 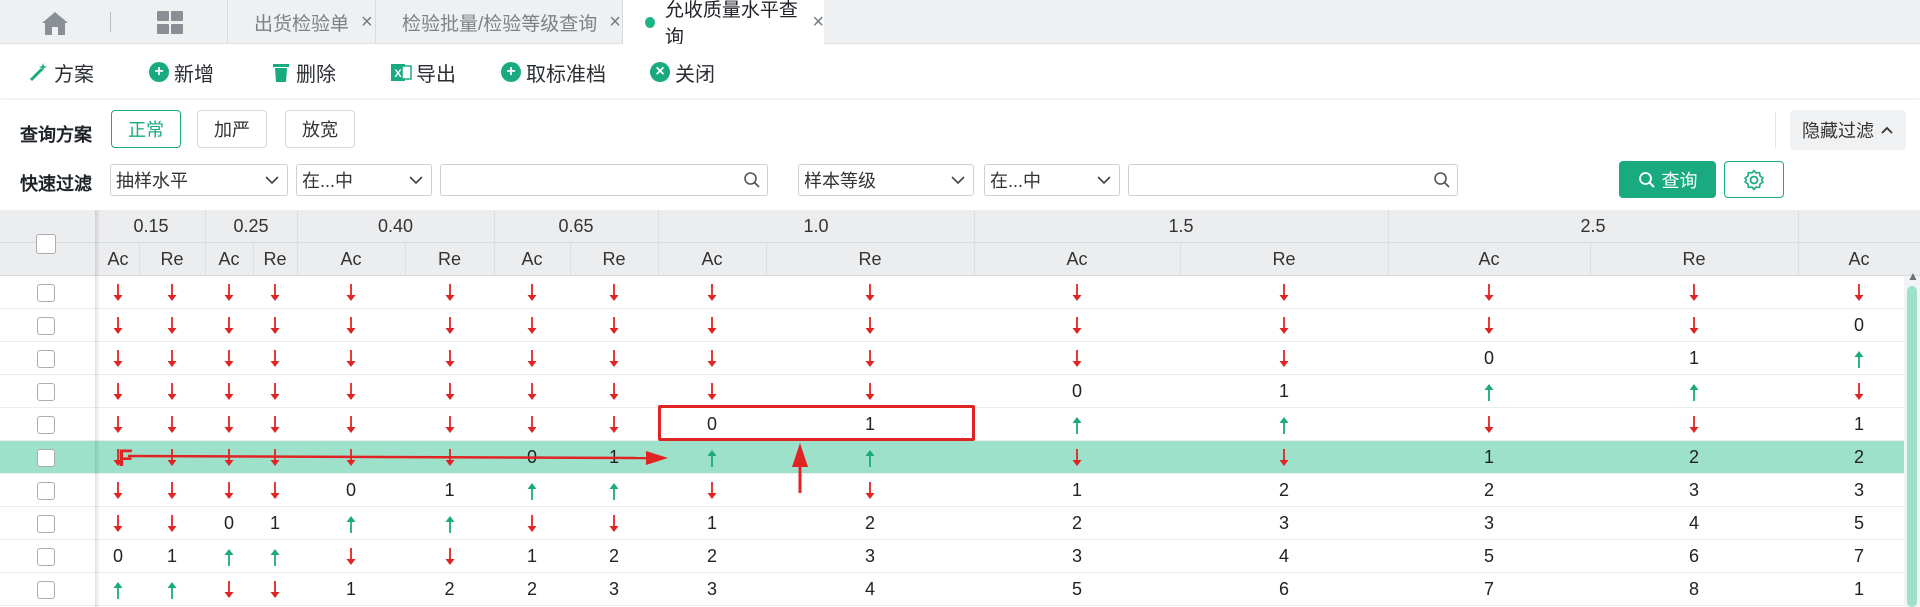 What do you see at coordinates (398, 74) in the screenshot?
I see `svg-text: X` at bounding box center [398, 74].